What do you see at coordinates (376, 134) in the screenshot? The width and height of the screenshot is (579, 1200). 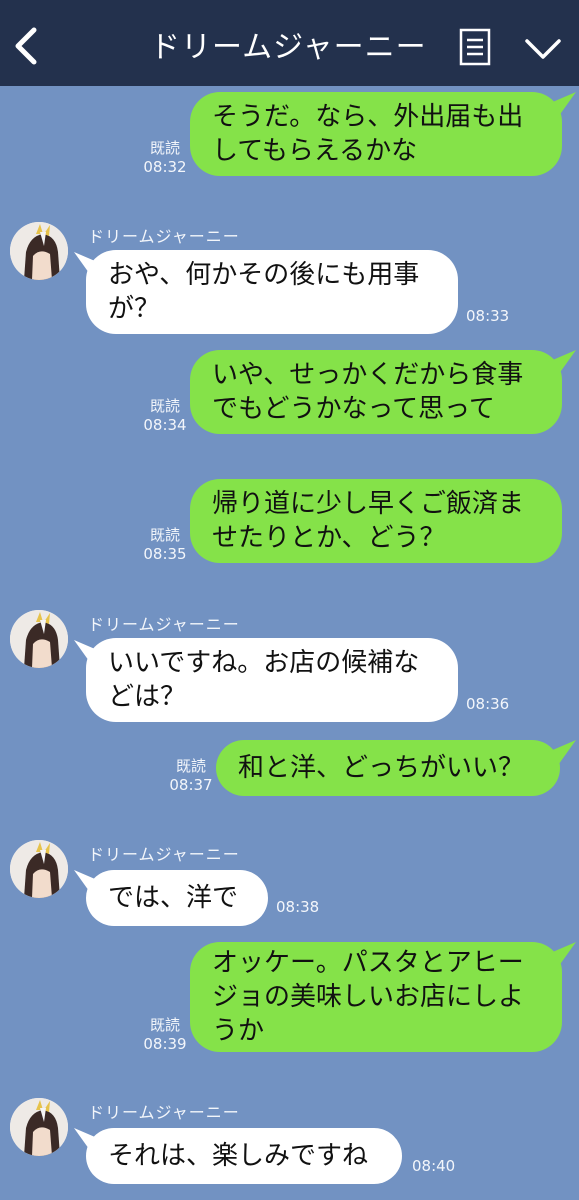 I see `message-bubble: そうだ。なら、外出届も出 してもらえるかな` at bounding box center [376, 134].